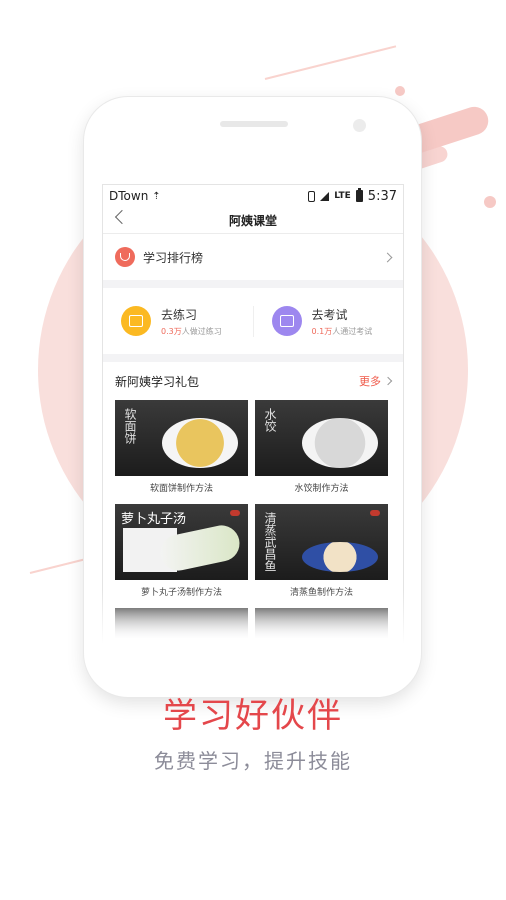 This screenshot has height=900, width=506. I want to click on course-card: 软面饼 软面饼制作方法, so click(181, 449).